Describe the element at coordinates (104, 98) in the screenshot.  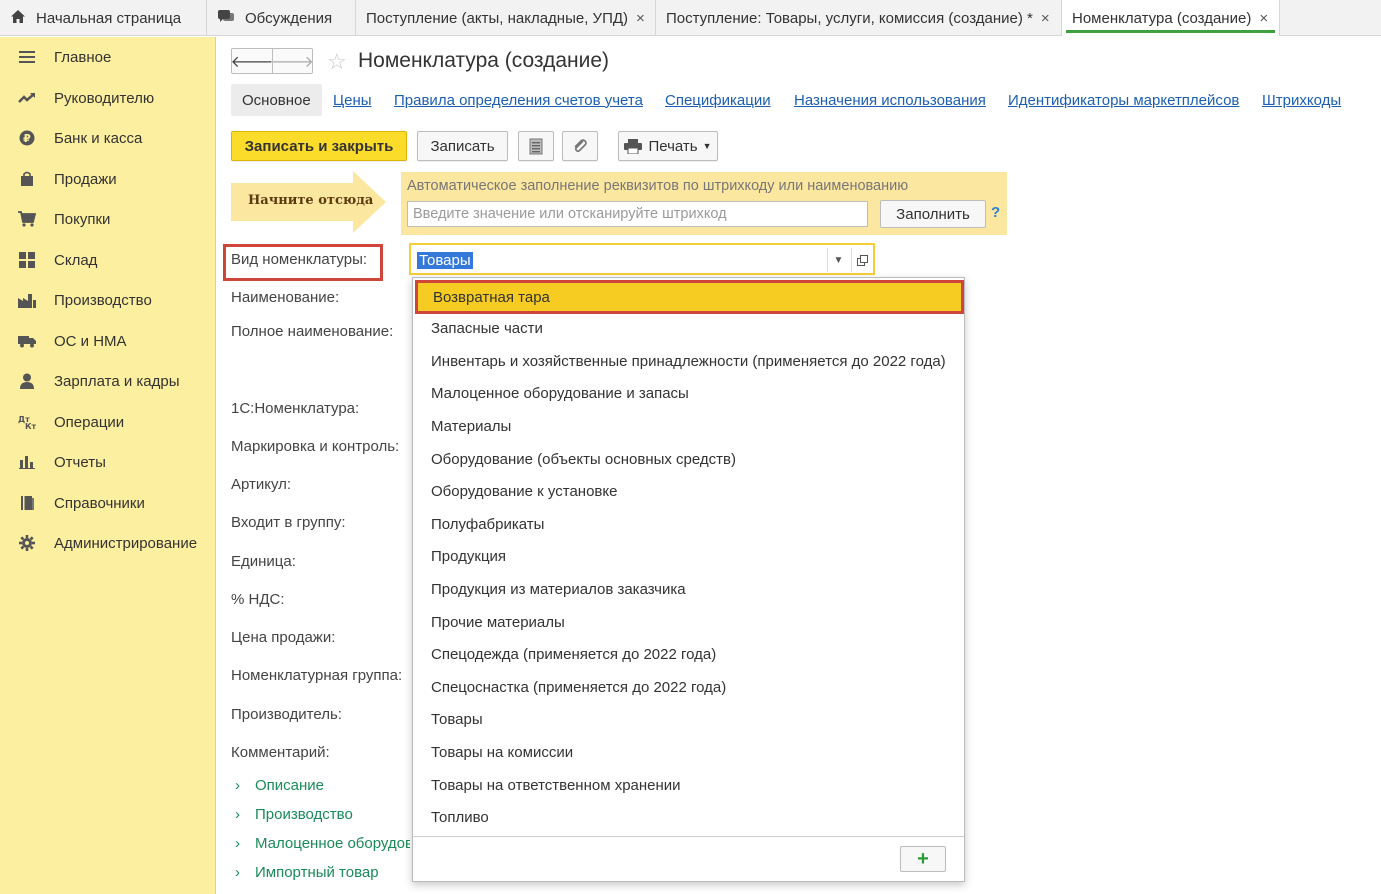
I see `sidebar-item-label: Руководителю` at that location.